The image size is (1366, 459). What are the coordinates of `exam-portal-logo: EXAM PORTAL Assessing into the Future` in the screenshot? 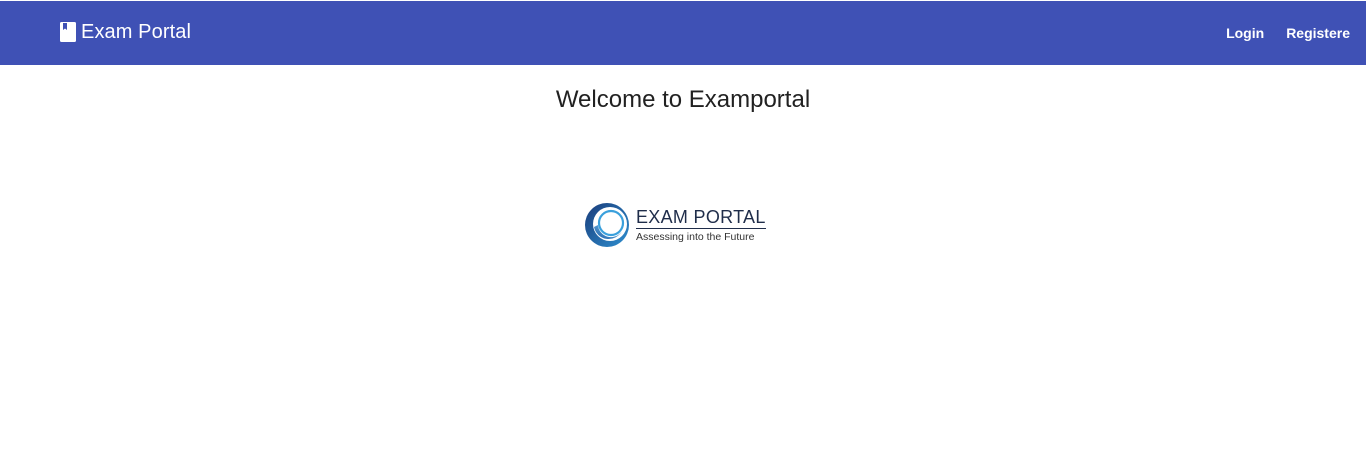 It's located at (677, 225).